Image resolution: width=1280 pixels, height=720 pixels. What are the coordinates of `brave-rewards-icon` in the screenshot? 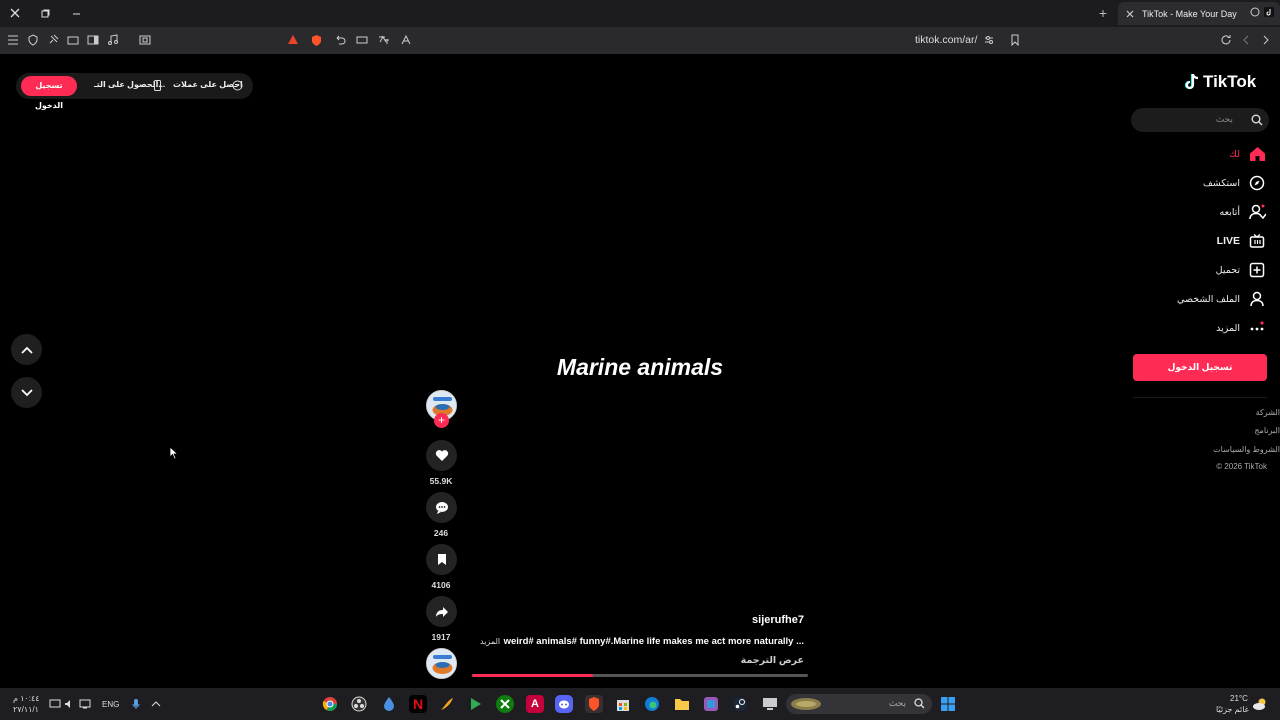 It's located at (293, 40).